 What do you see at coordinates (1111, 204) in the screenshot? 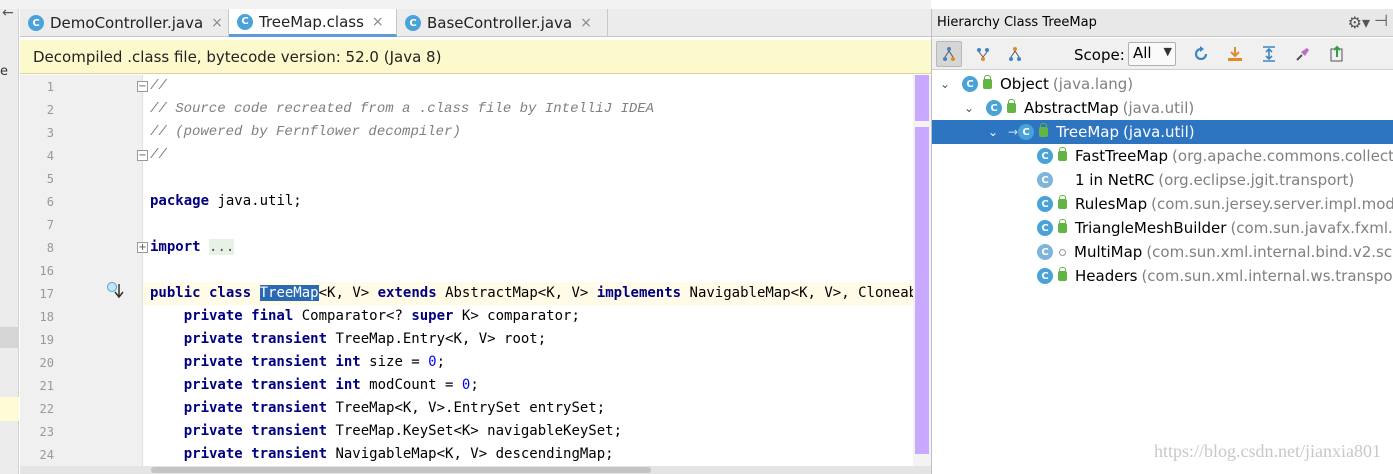
I see `tree-node-name: RulesMap` at bounding box center [1111, 204].